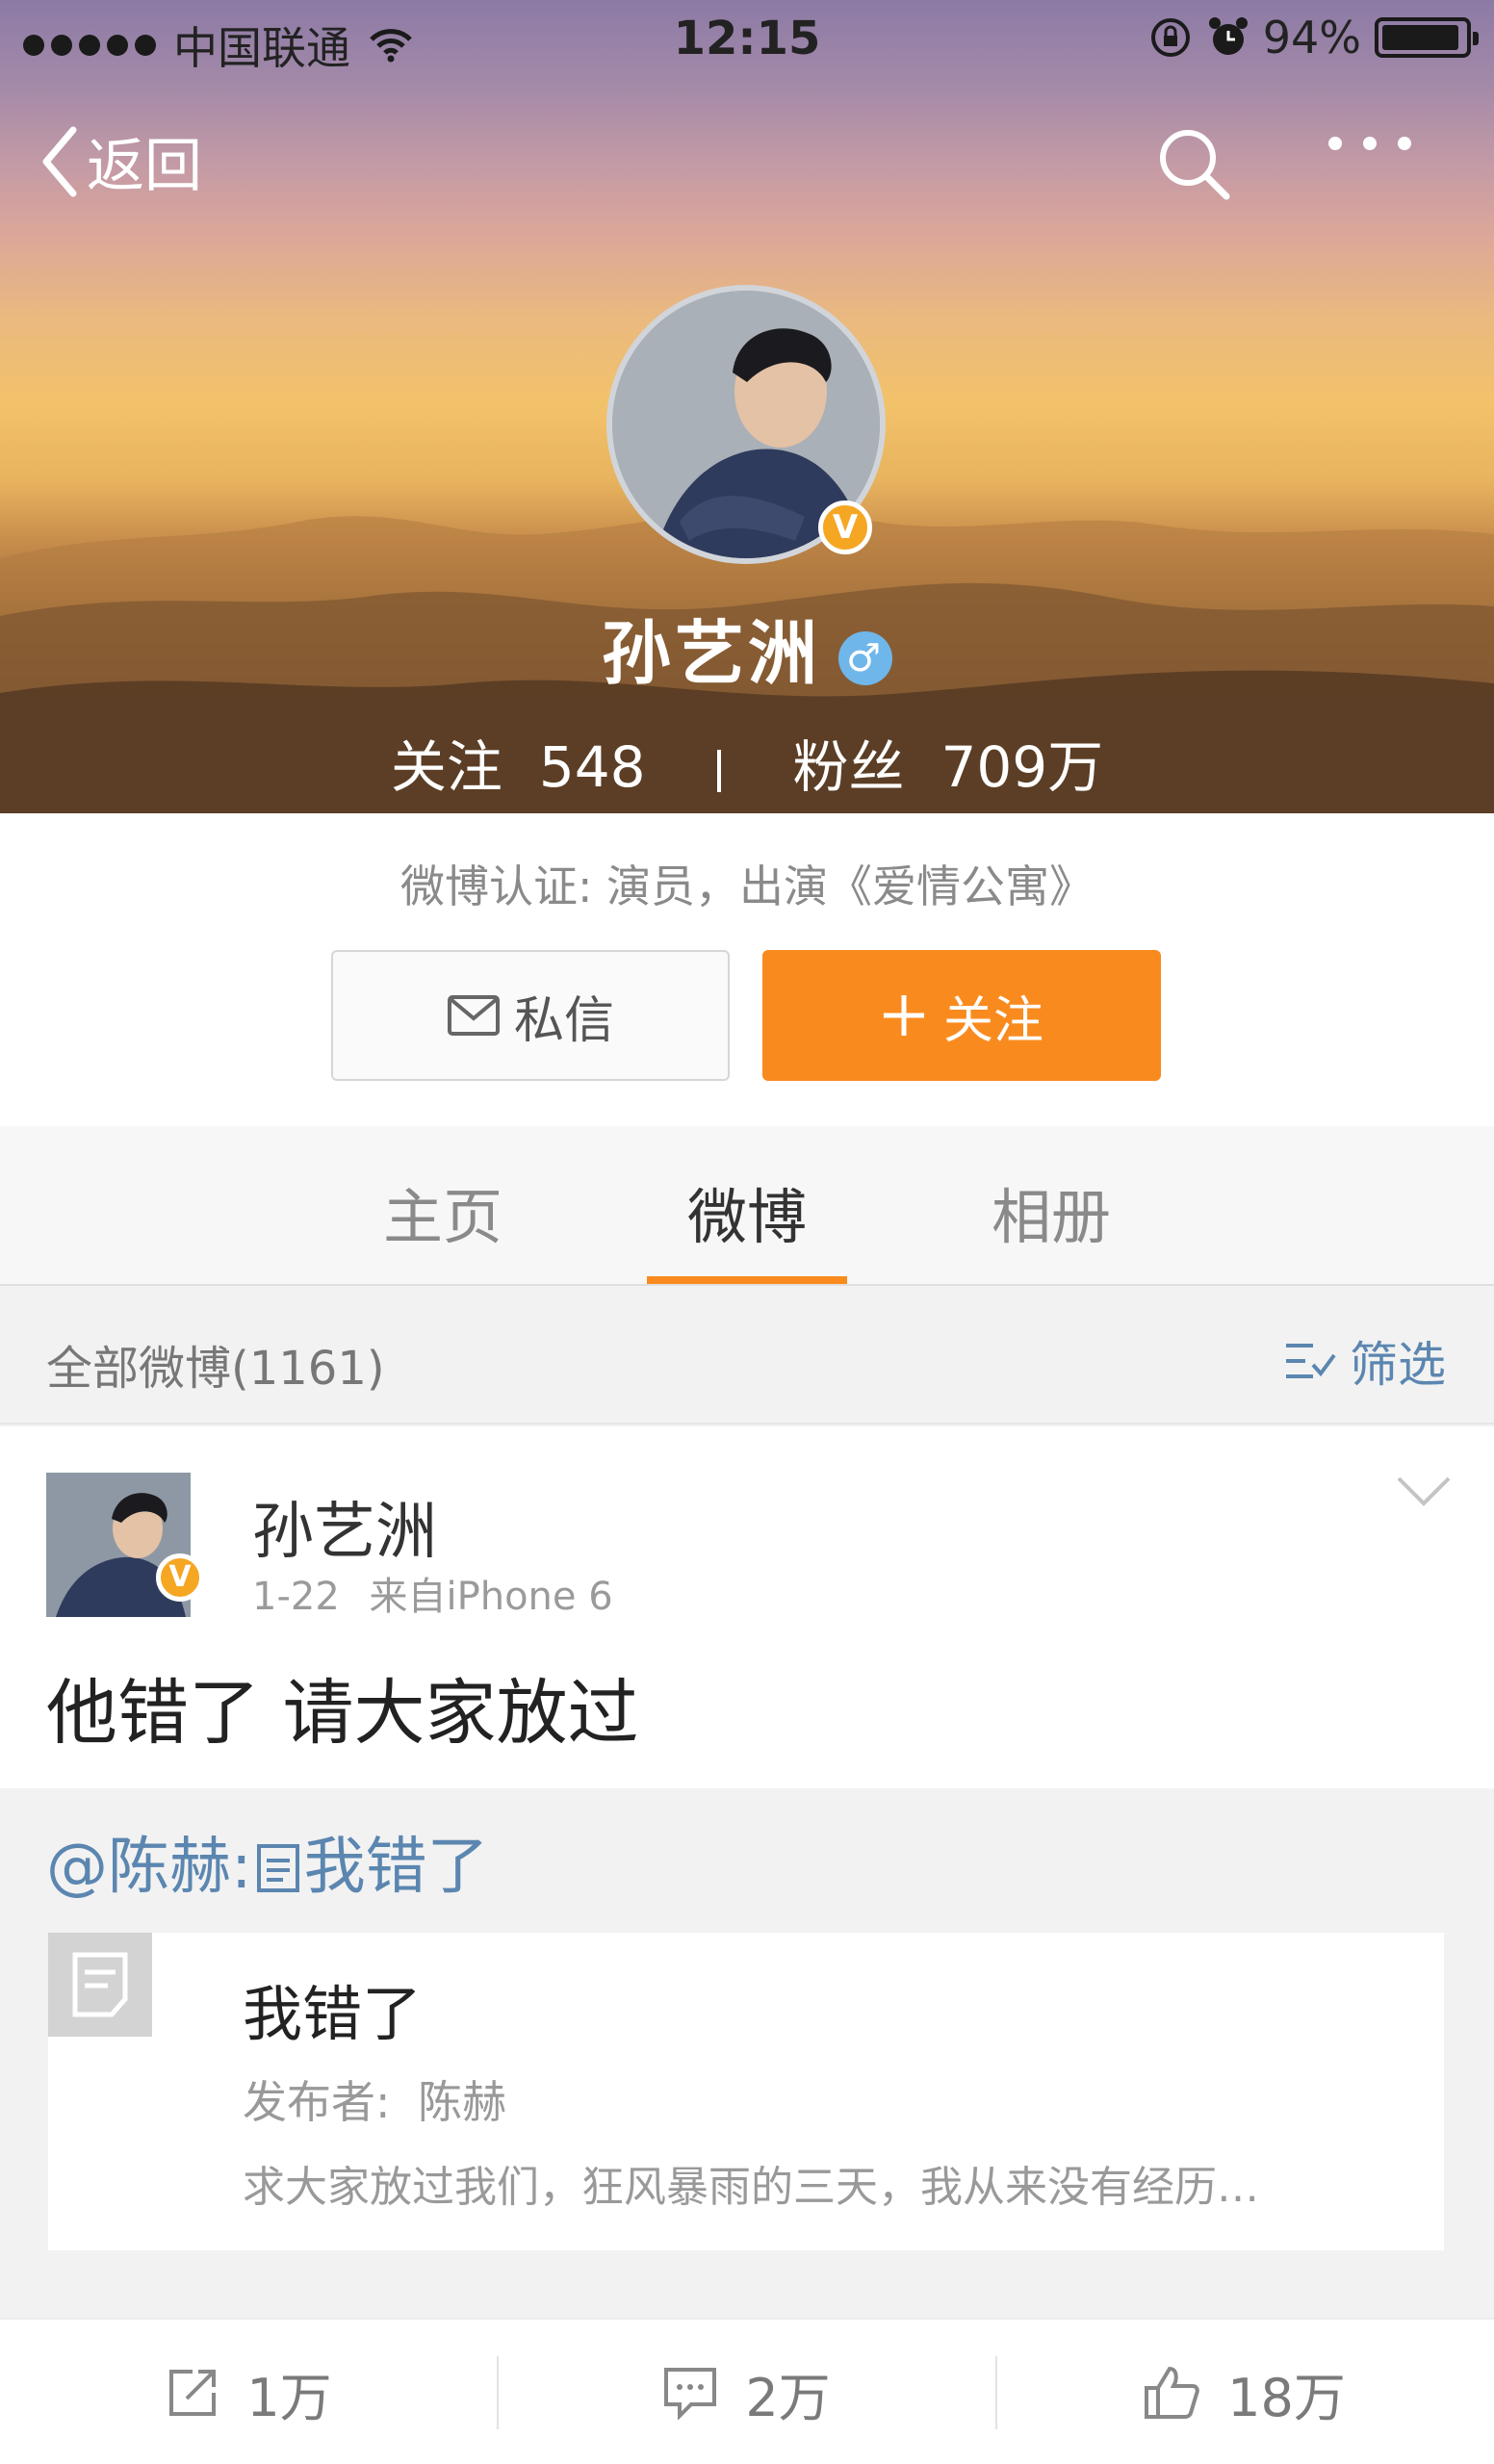 Image resolution: width=1494 pixels, height=2464 pixels. Describe the element at coordinates (145, 166) in the screenshot. I see `back-label: 返回` at that location.